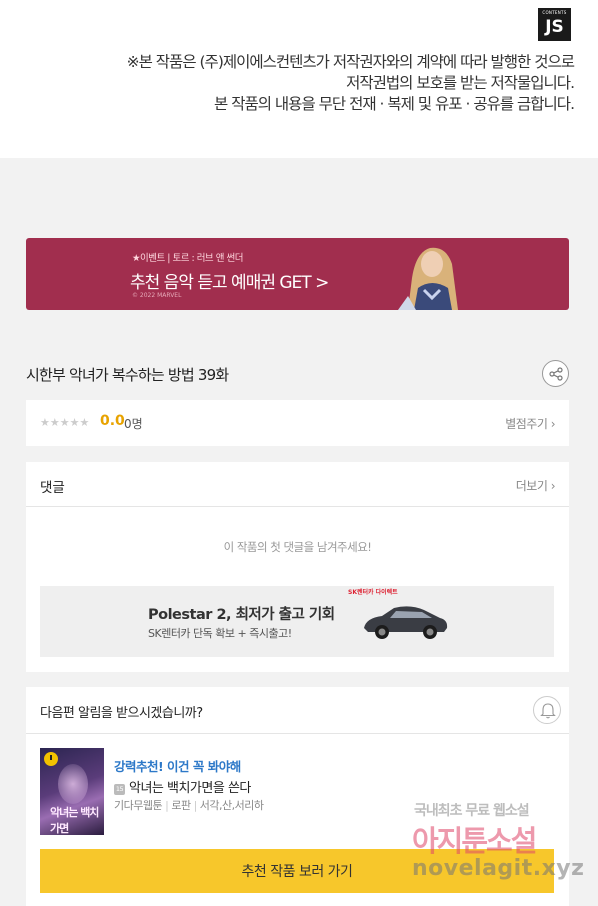  Describe the element at coordinates (554, 12) in the screenshot. I see `publisher-logo-mini: CONTENTS` at that location.